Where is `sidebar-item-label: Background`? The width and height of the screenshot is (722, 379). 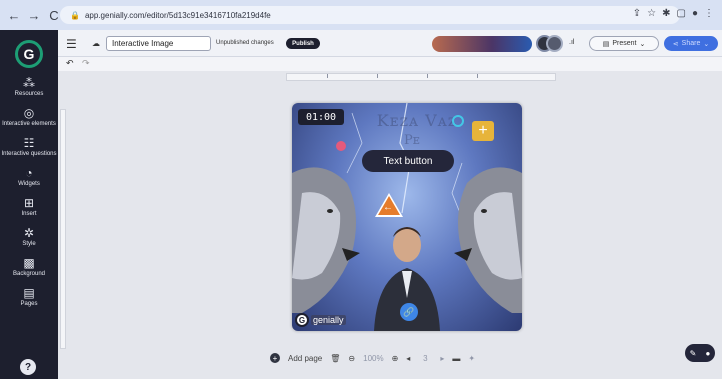
sidebar-item-label: Background is located at coordinates (29, 274).